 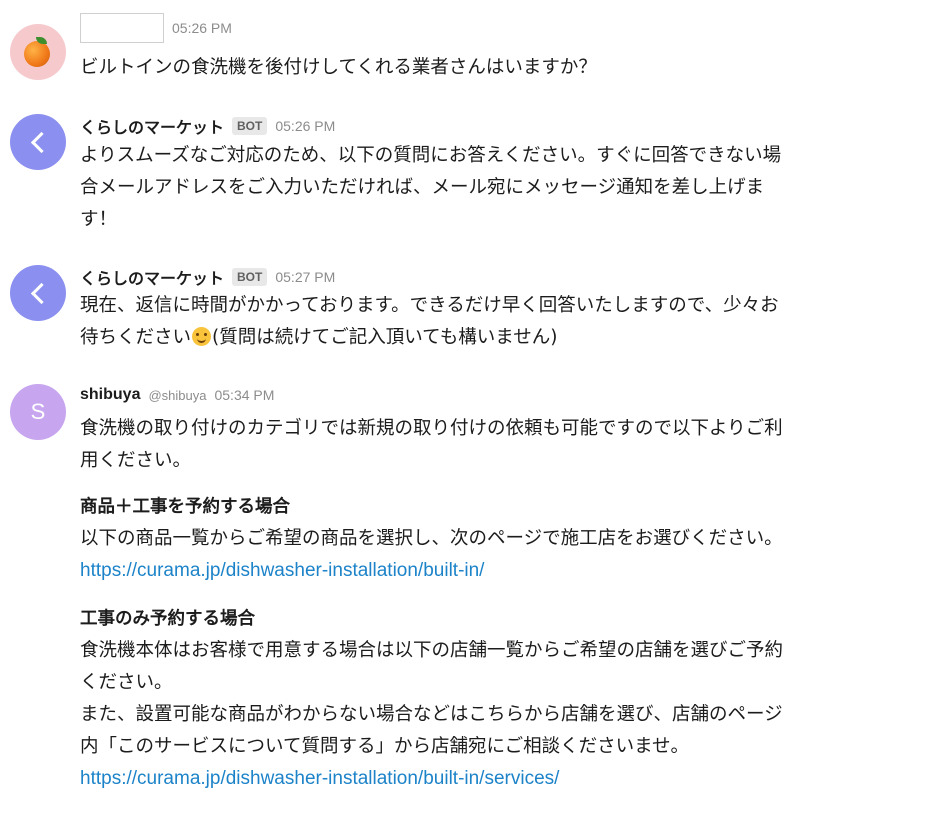 I want to click on message-text-line: 食洗機の取り付けのカテゴリでは新規の取り付けの依頼も可能ですので以下よりご利, so click(x=431, y=428).